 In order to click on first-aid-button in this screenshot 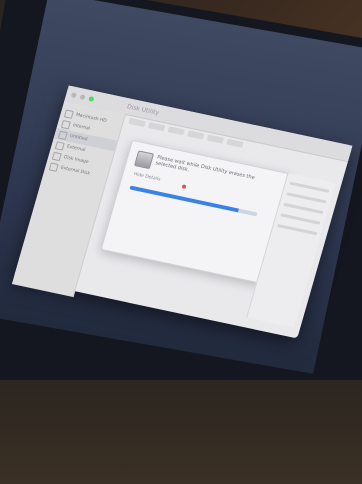, I will do `click(137, 122)`.